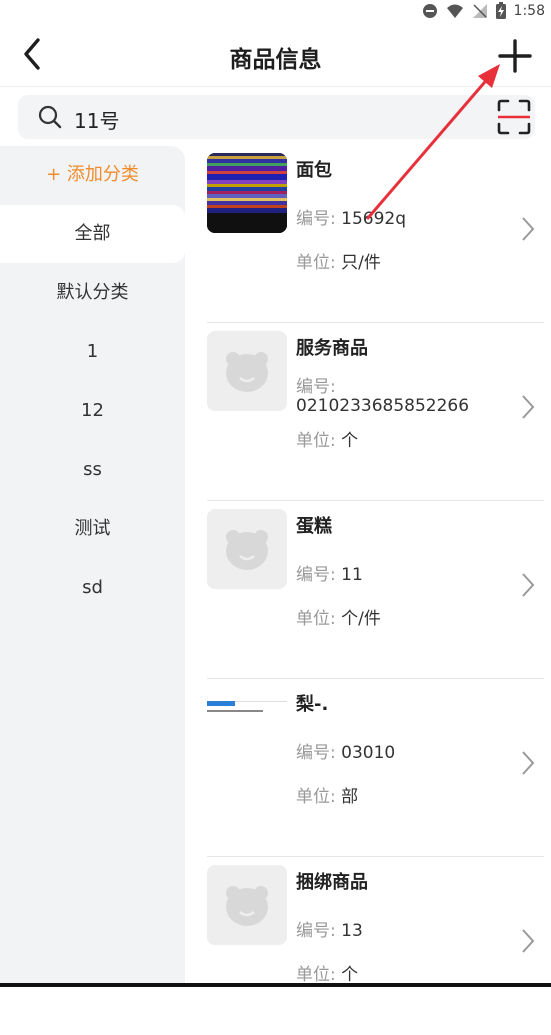  I want to click on status-time: 1:58, so click(529, 10).